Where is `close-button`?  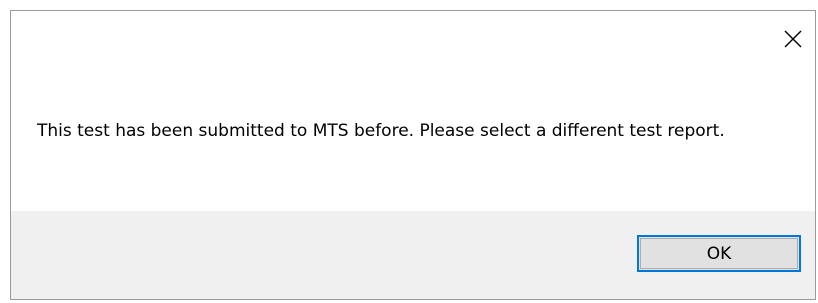
close-button is located at coordinates (793, 39).